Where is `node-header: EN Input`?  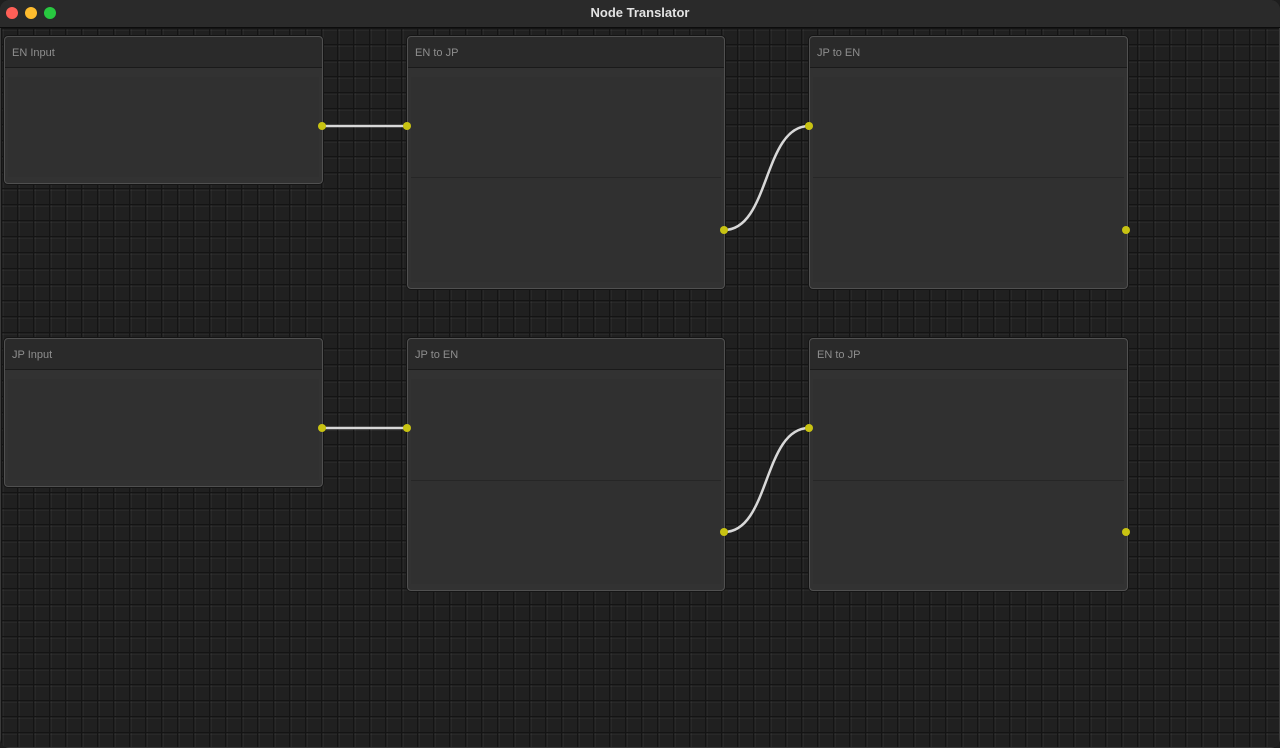
node-header: EN Input is located at coordinates (163, 52).